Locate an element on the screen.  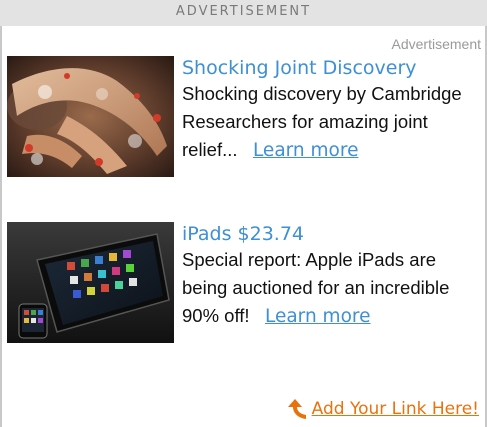
curved-arrow-icon is located at coordinates (296, 409).